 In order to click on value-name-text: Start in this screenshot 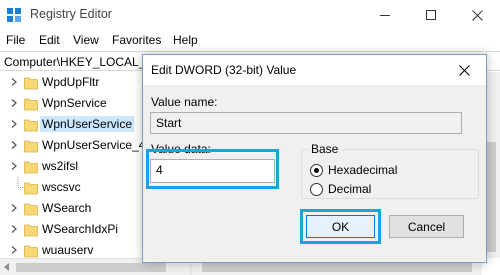, I will do `click(169, 123)`.